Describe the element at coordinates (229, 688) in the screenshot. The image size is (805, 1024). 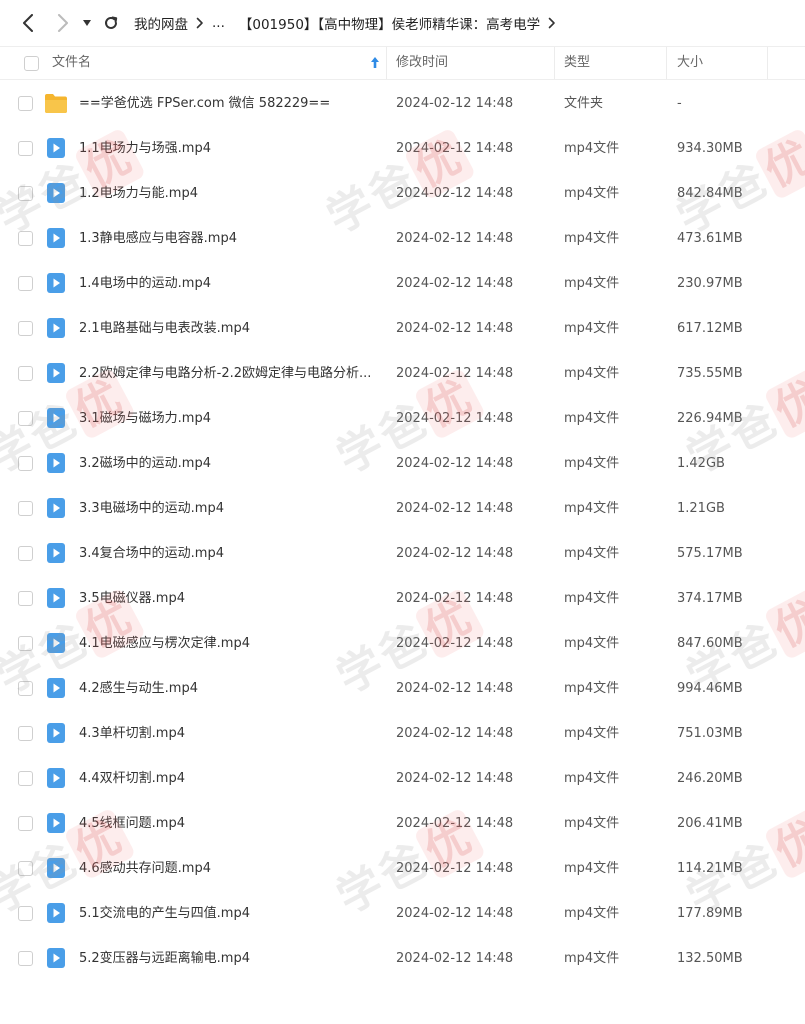
I see `file-name: 4.2感生与动生.mp4` at that location.